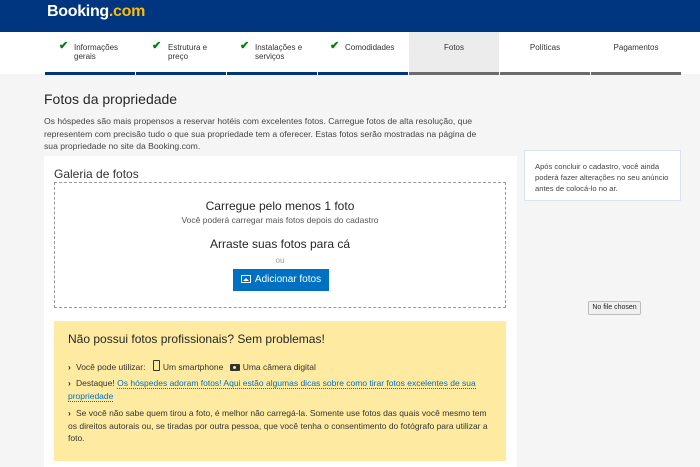 The width and height of the screenshot is (700, 467). I want to click on camera-icon, so click(234, 367).